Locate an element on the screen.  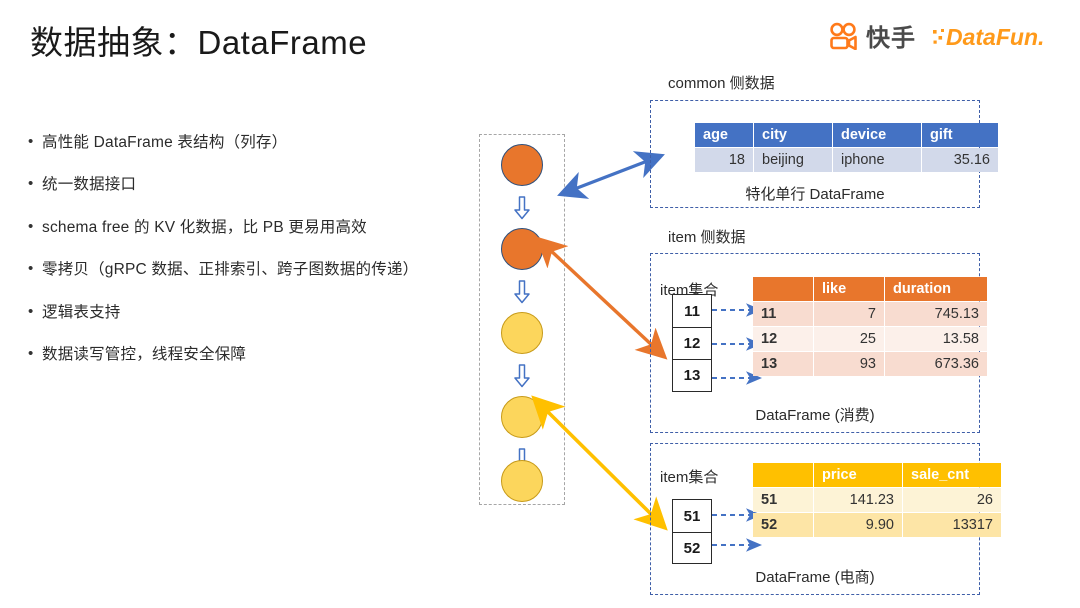
table-row: 52 9.90 13317 is located at coordinates (877, 525).